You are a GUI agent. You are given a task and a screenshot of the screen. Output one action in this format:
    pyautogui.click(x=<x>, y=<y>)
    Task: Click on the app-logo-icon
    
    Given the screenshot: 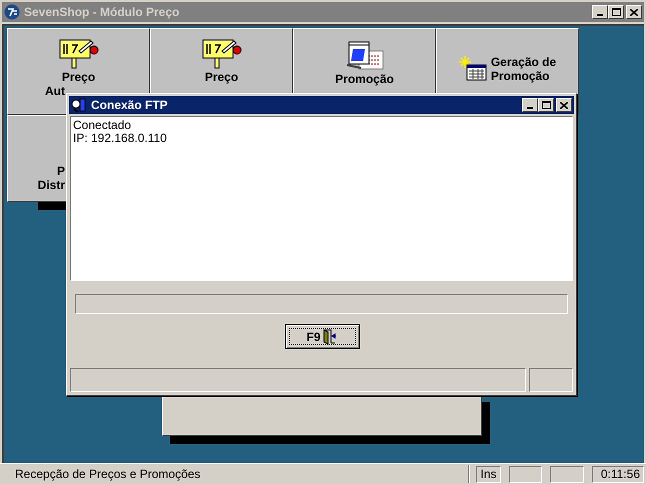 What is the action you would take?
    pyautogui.click(x=12, y=12)
    